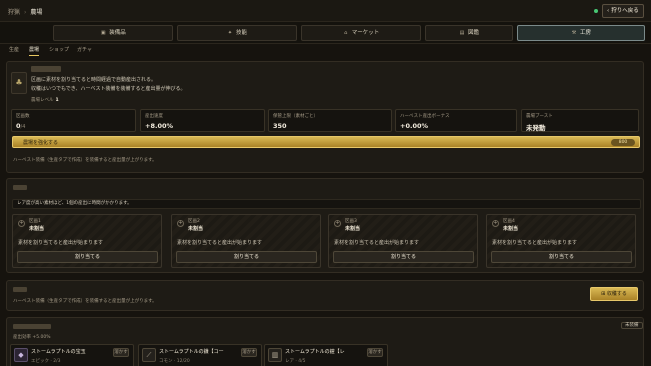  I want to click on nav-market: ⌂ マーケット, so click(361, 33).